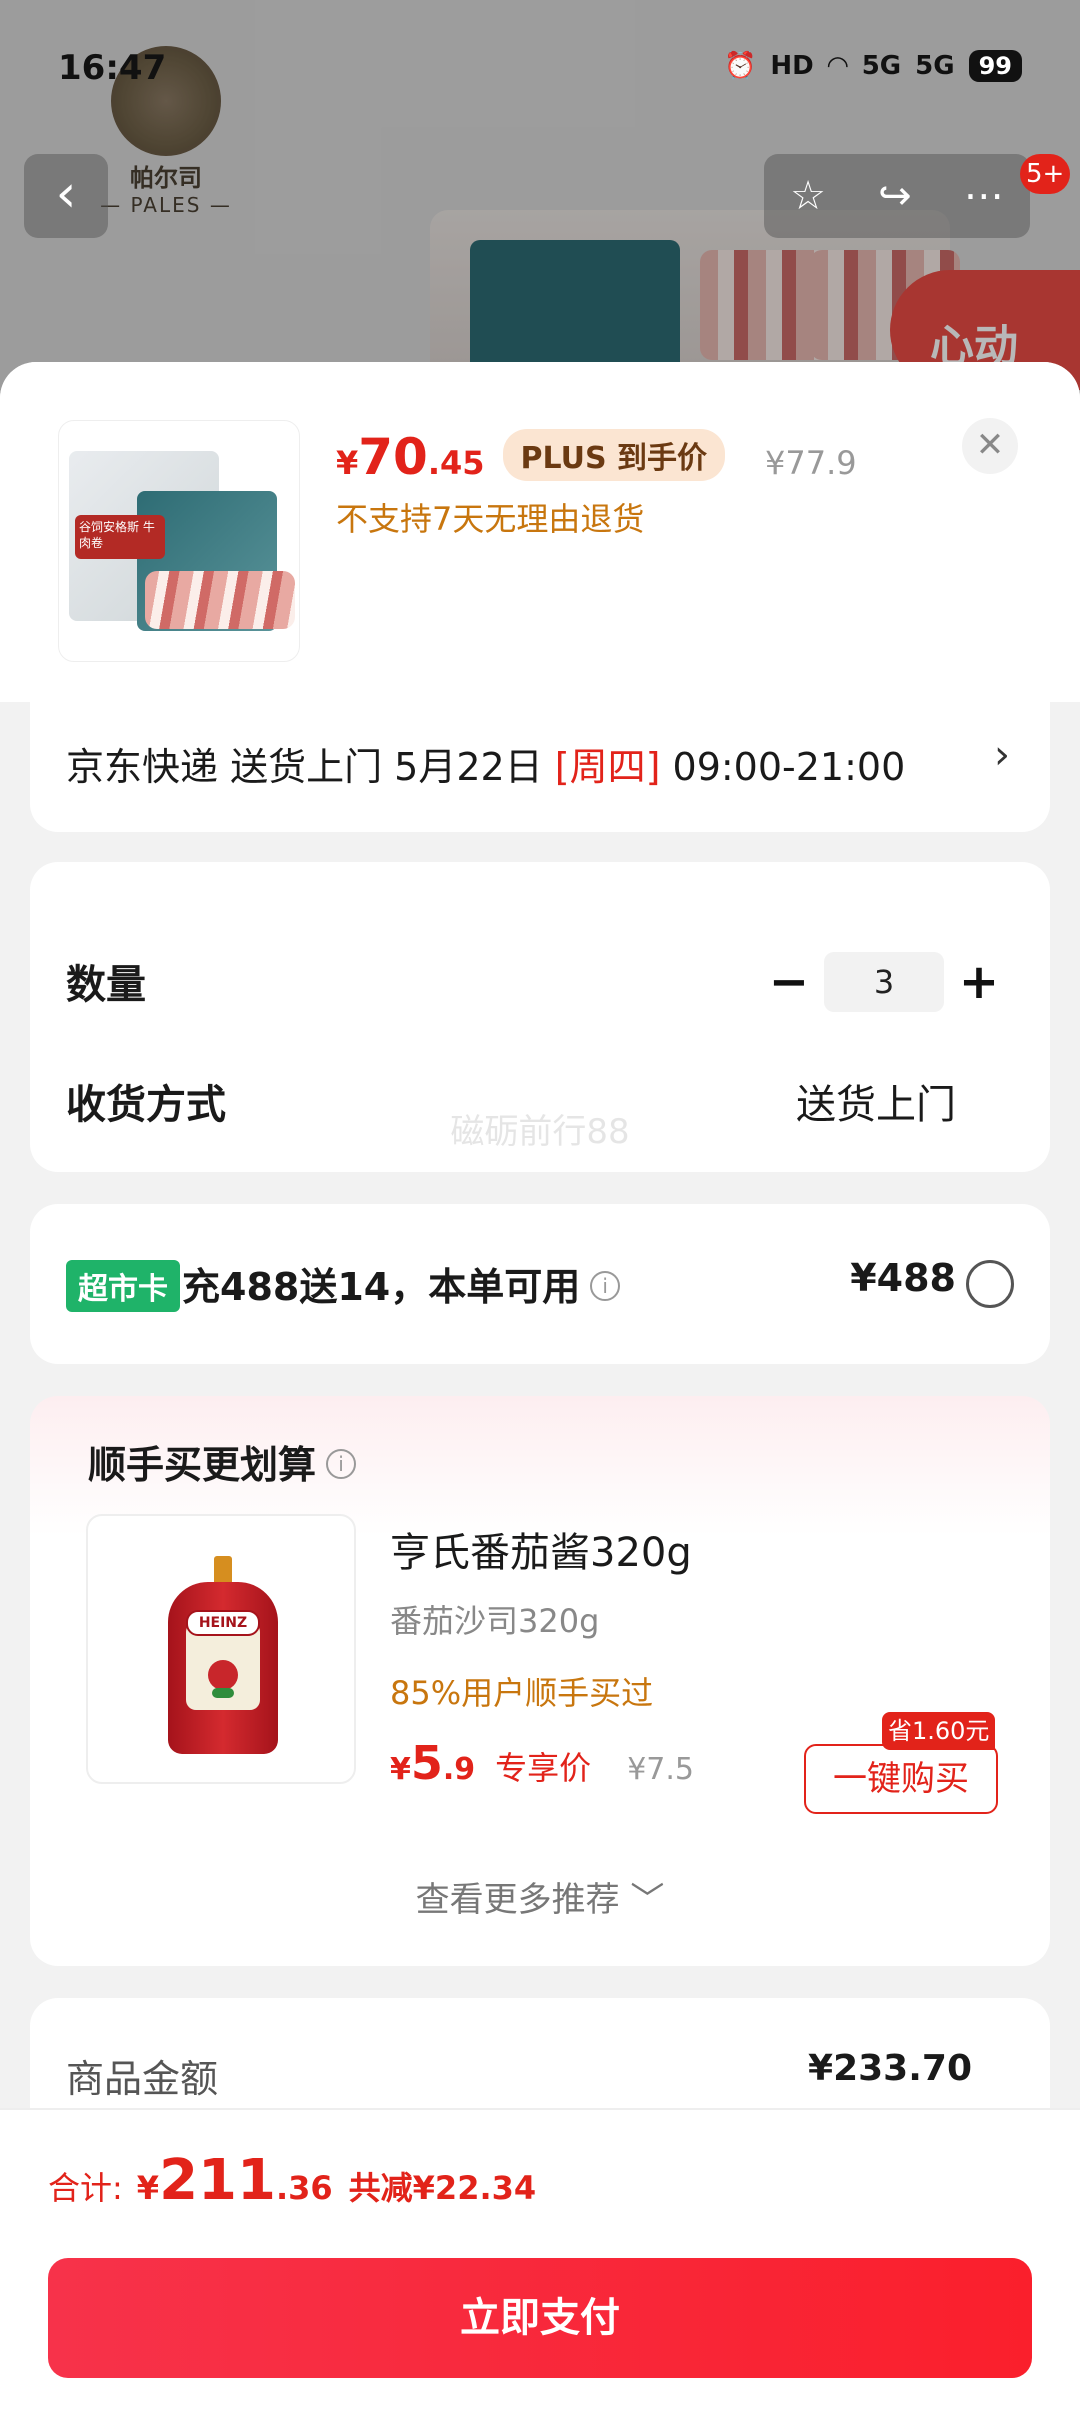 The height and width of the screenshot is (2412, 1080). Describe the element at coordinates (426, 1763) in the screenshot. I see `price-integer: 5` at that location.